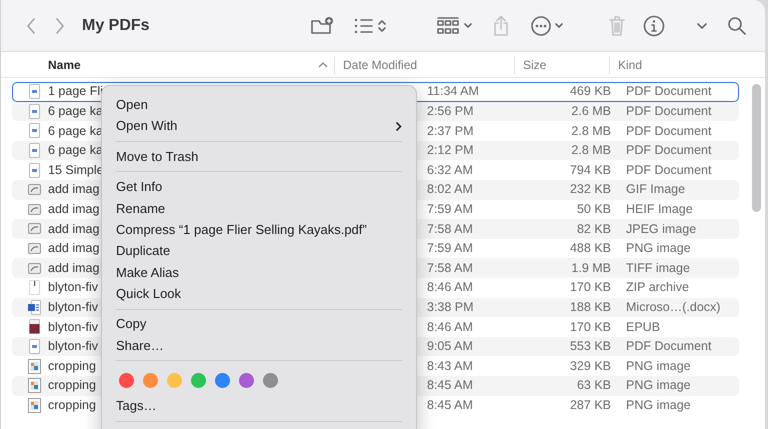 Image resolution: width=768 pixels, height=429 pixels. Describe the element at coordinates (590, 405) in the screenshot. I see `file-size: 287 KB` at that location.